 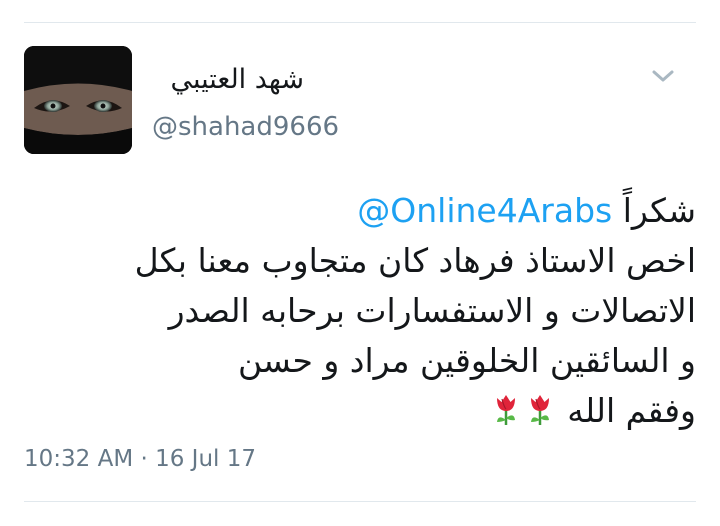 What do you see at coordinates (360, 501) in the screenshot?
I see `bottom-divider` at bounding box center [360, 501].